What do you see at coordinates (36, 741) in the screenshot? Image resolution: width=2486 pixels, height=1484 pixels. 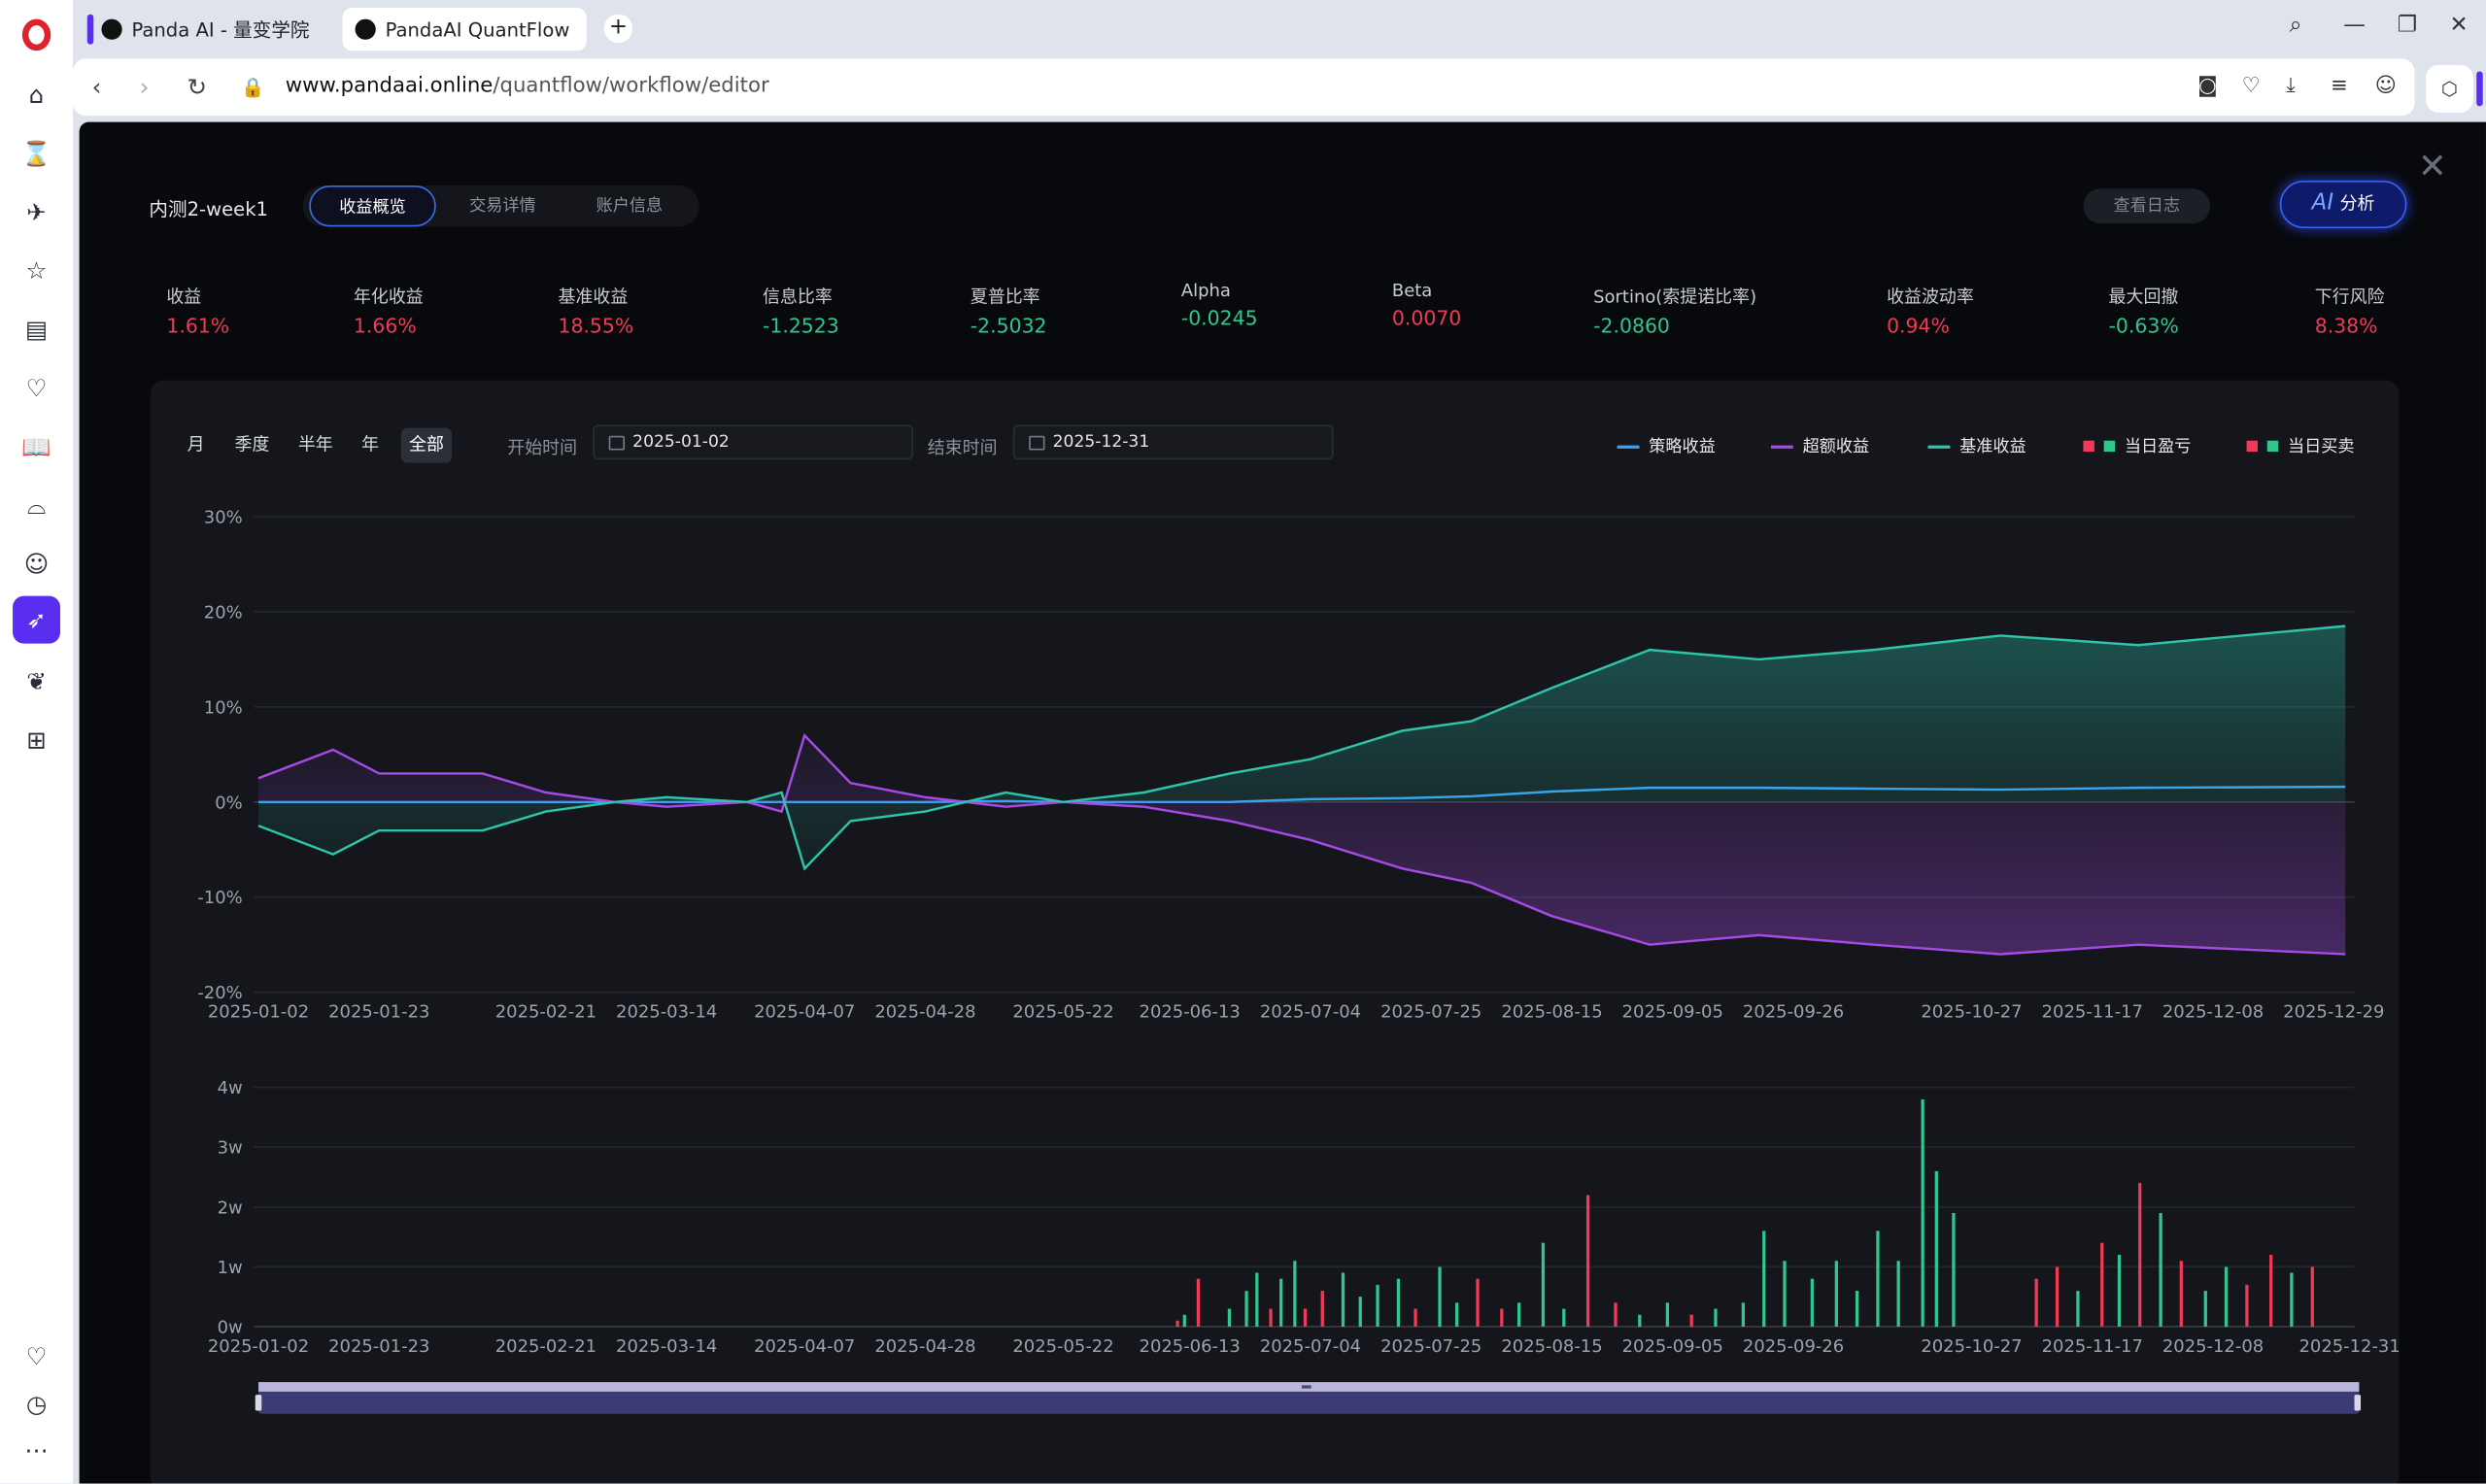 I see `gamepad-icon: ⊞` at bounding box center [36, 741].